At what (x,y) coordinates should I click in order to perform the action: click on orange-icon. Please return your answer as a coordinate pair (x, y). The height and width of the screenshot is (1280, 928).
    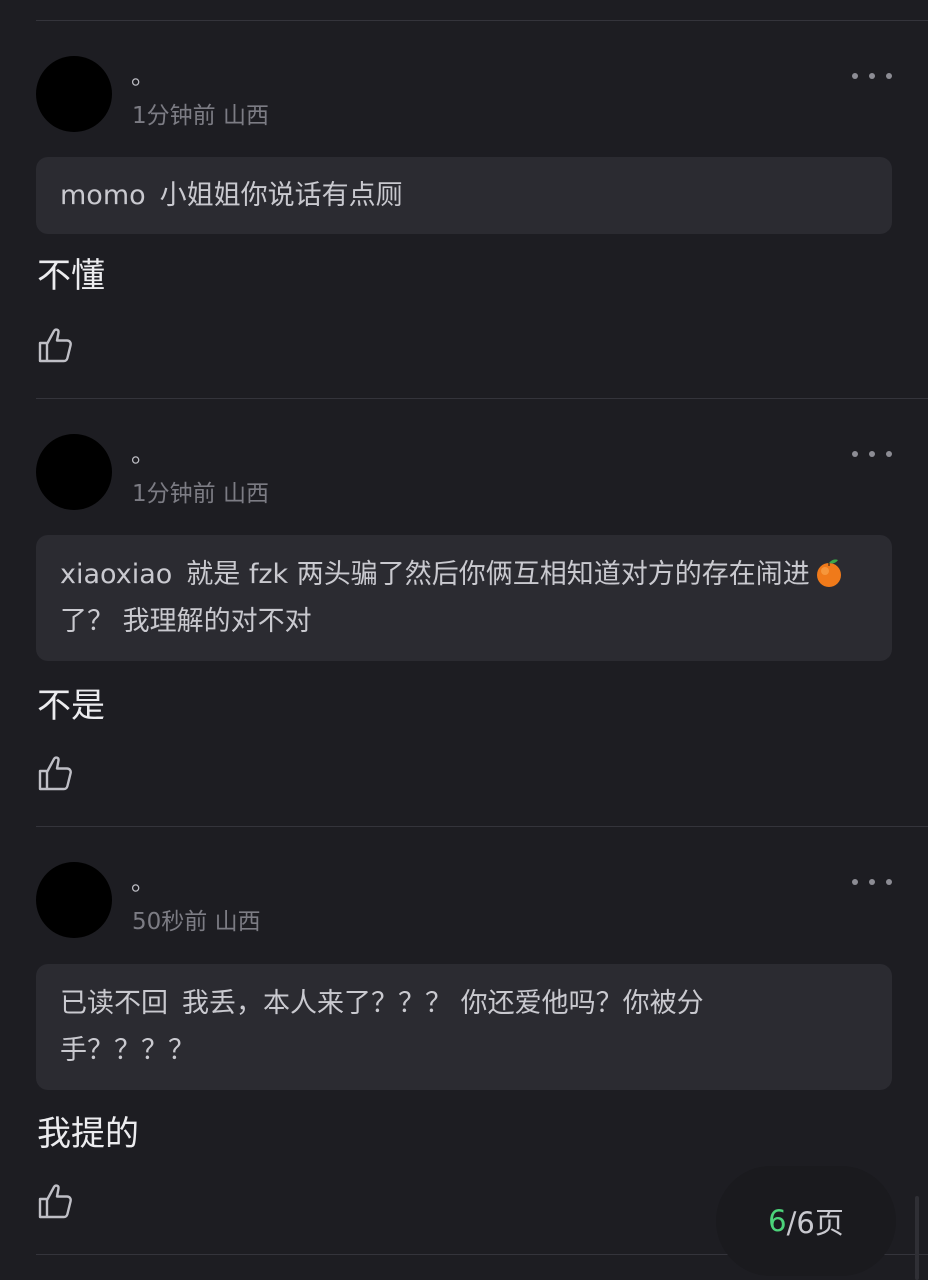
    Looking at the image, I should click on (828, 573).